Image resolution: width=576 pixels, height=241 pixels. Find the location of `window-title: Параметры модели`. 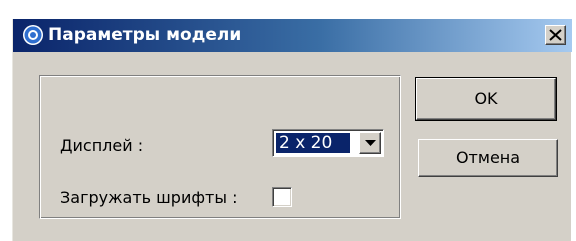

window-title: Параметры модели is located at coordinates (145, 35).